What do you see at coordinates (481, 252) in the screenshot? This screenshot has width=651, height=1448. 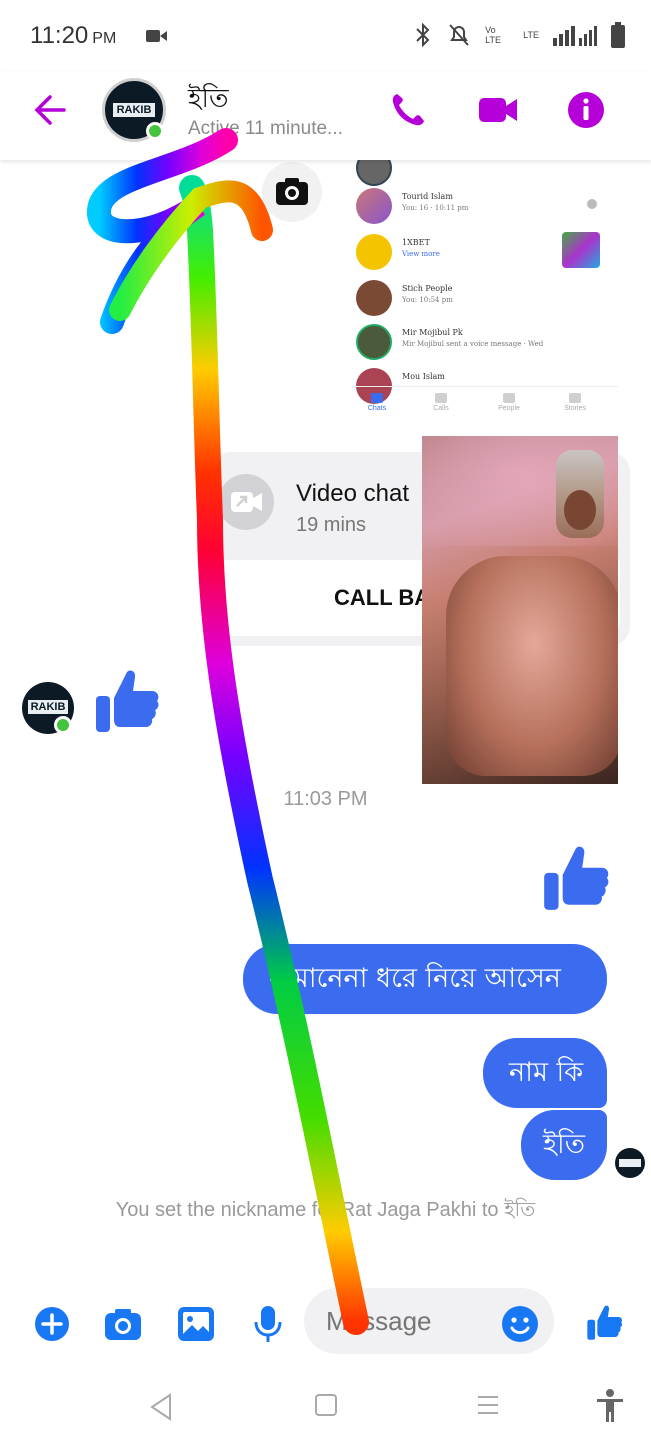 I see `screenshot-row: 1XBET View more` at bounding box center [481, 252].